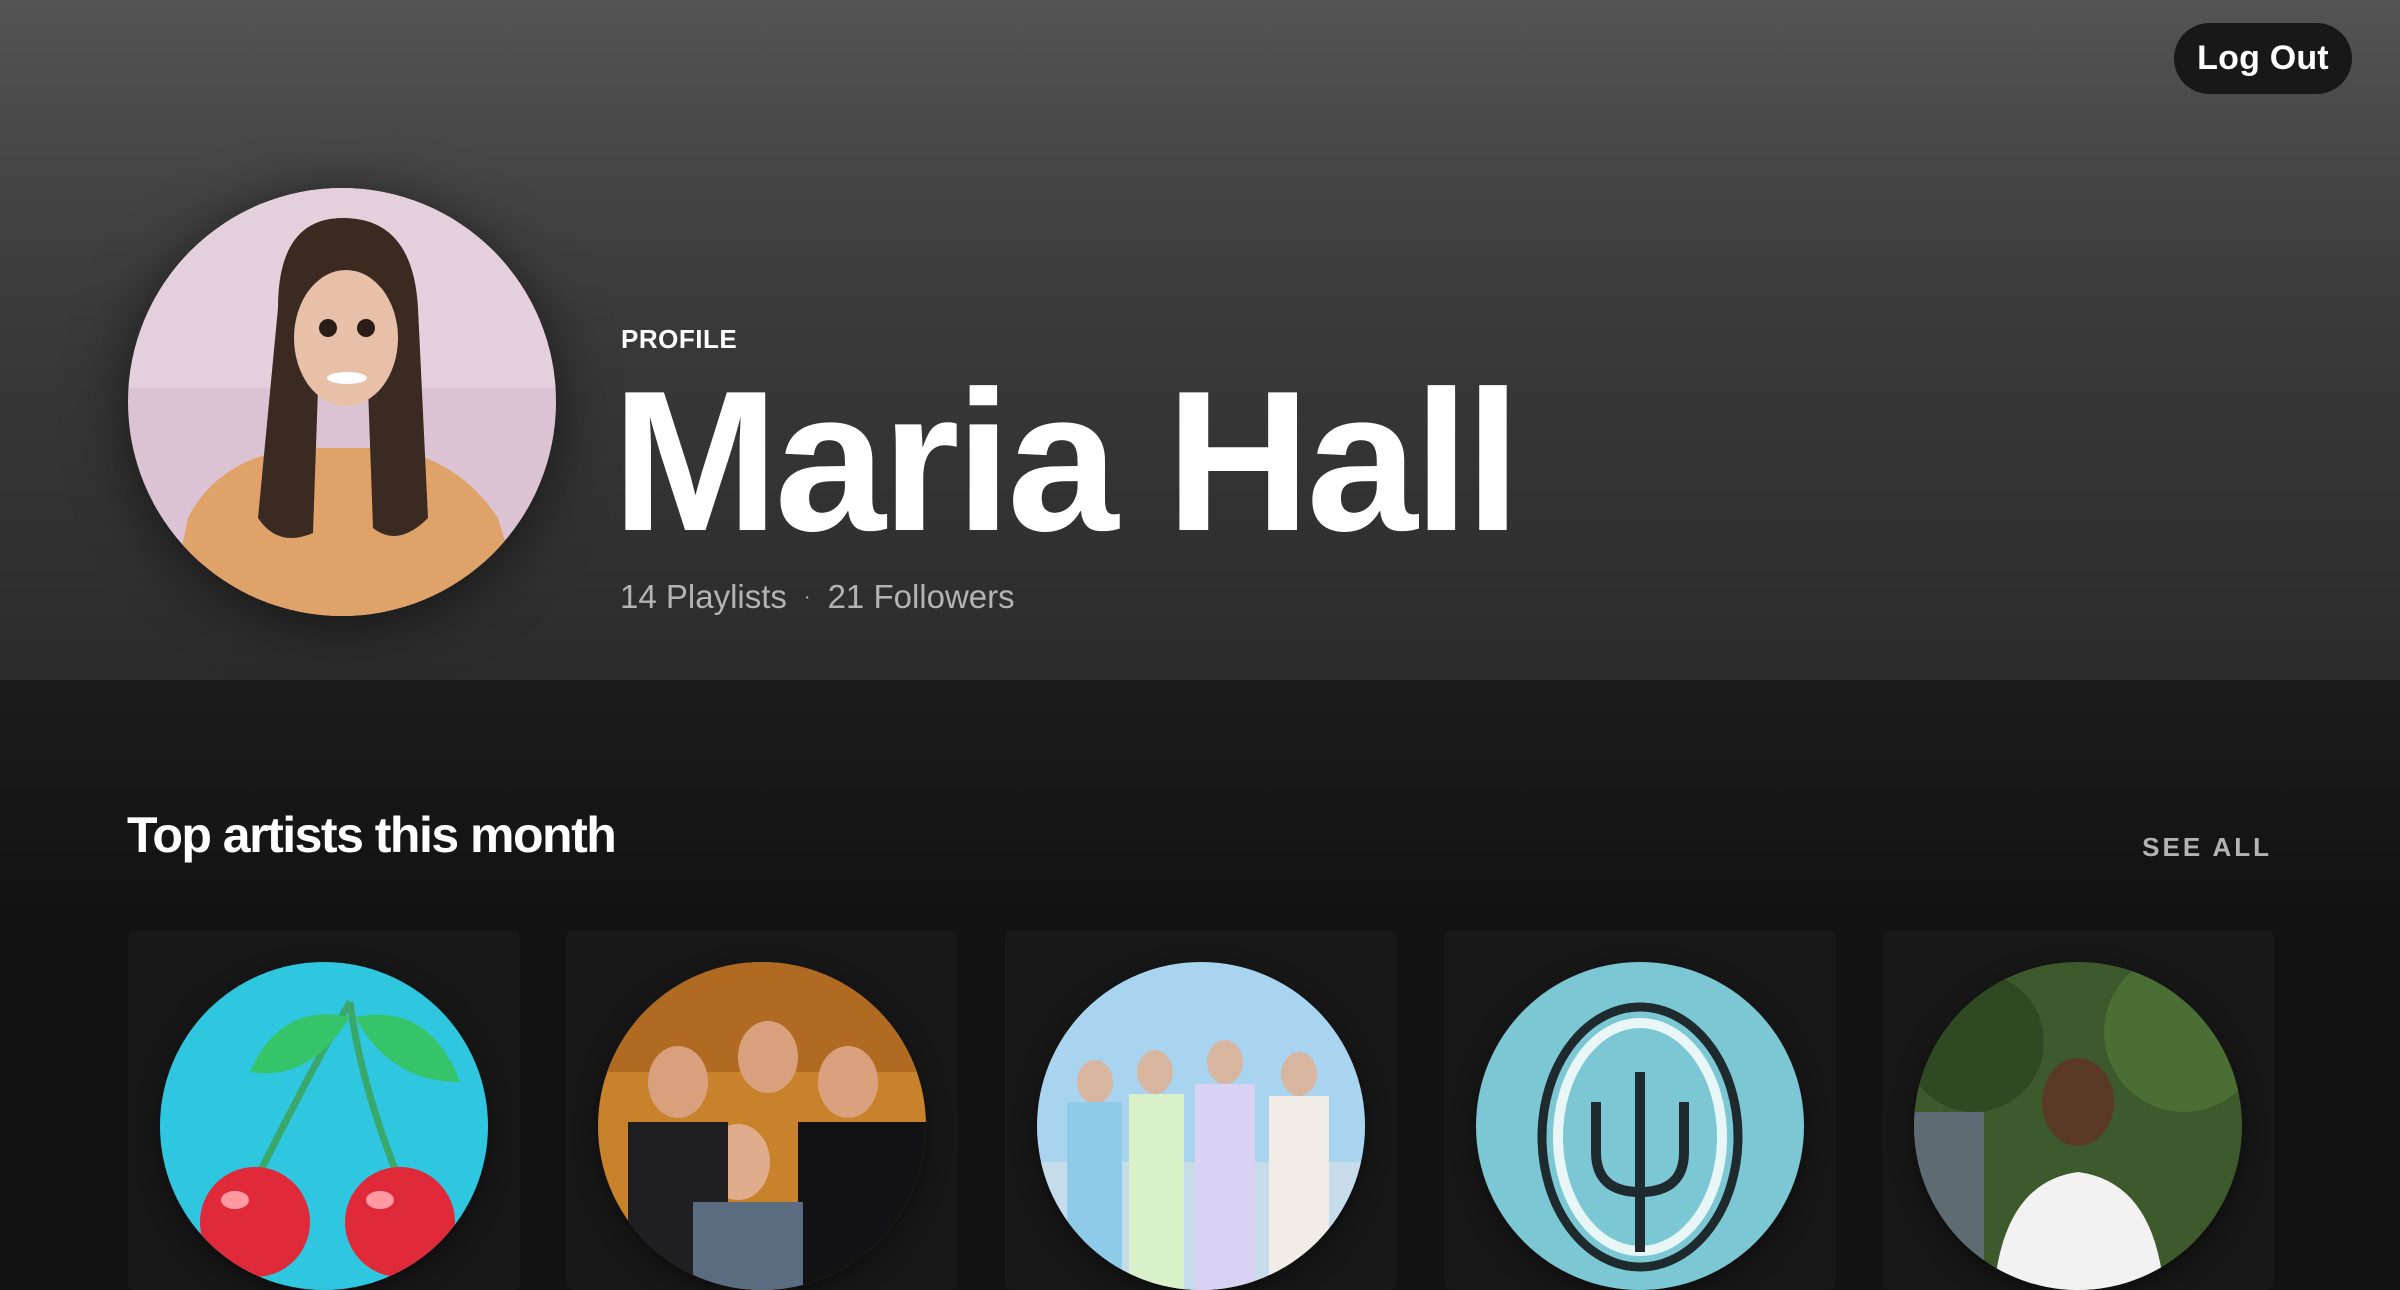  I want to click on band-lineup-photo, so click(1201, 1126).